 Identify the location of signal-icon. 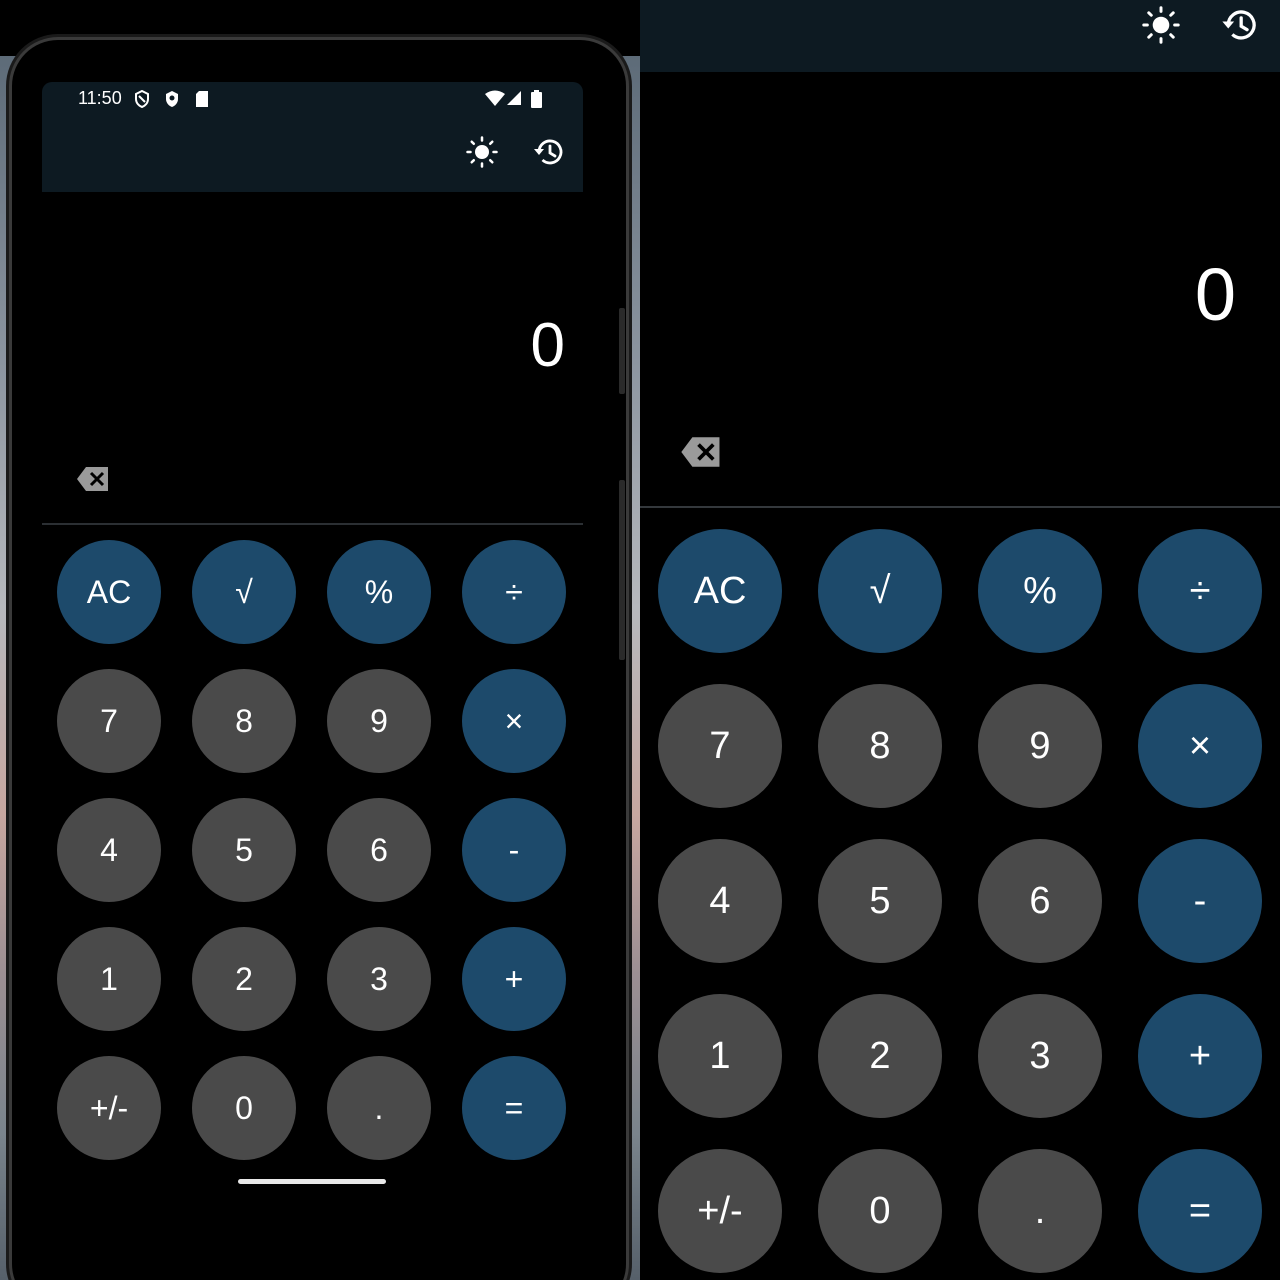
(514, 98).